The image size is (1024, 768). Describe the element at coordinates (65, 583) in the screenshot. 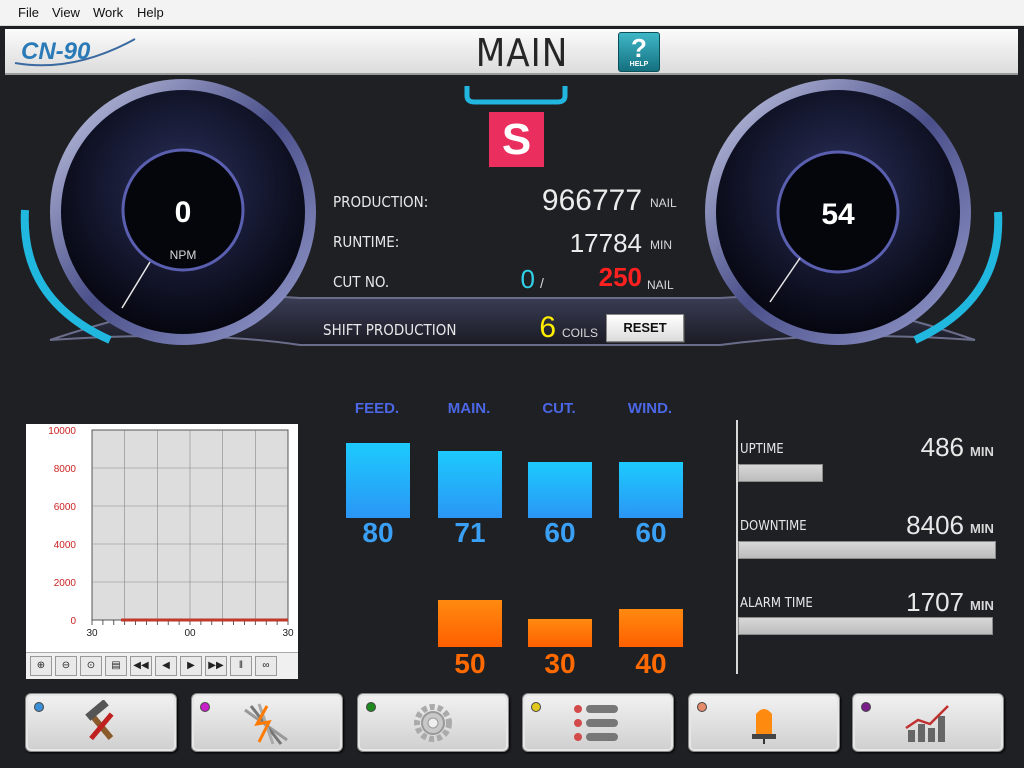

I see `y-tick-label: 2000` at that location.